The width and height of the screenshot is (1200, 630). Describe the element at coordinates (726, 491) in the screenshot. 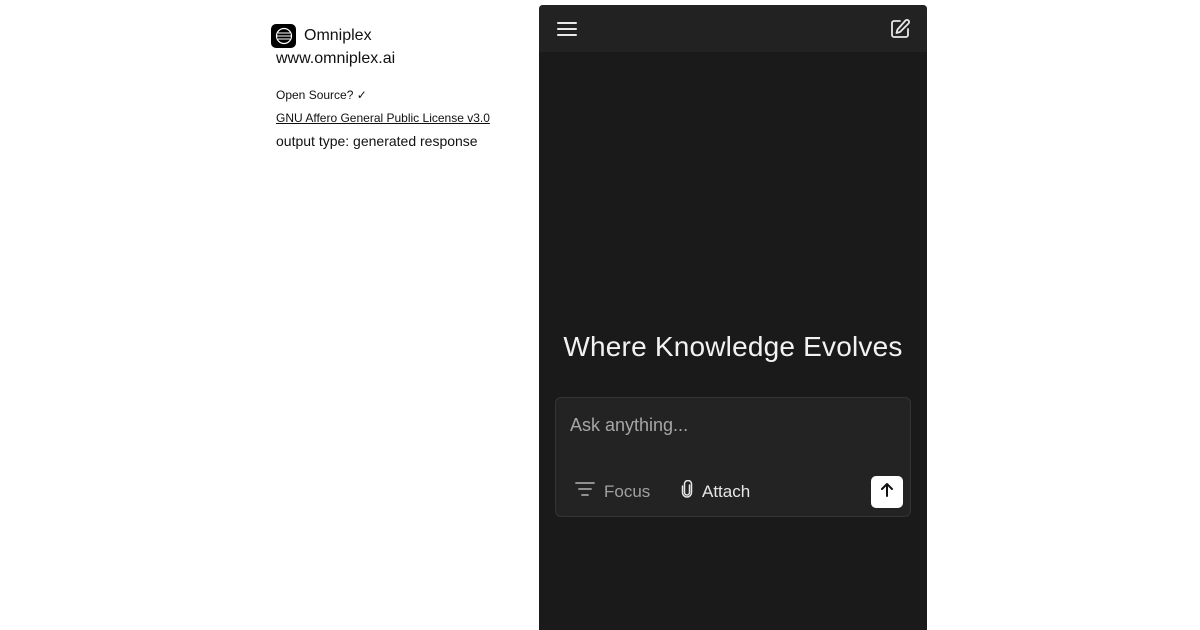

I see `attach-label: Attach` at that location.